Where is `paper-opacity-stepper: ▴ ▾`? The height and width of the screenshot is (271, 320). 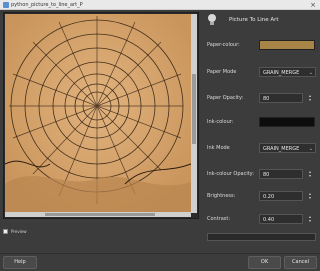
paper-opacity-stepper: ▴ ▾ is located at coordinates (310, 98).